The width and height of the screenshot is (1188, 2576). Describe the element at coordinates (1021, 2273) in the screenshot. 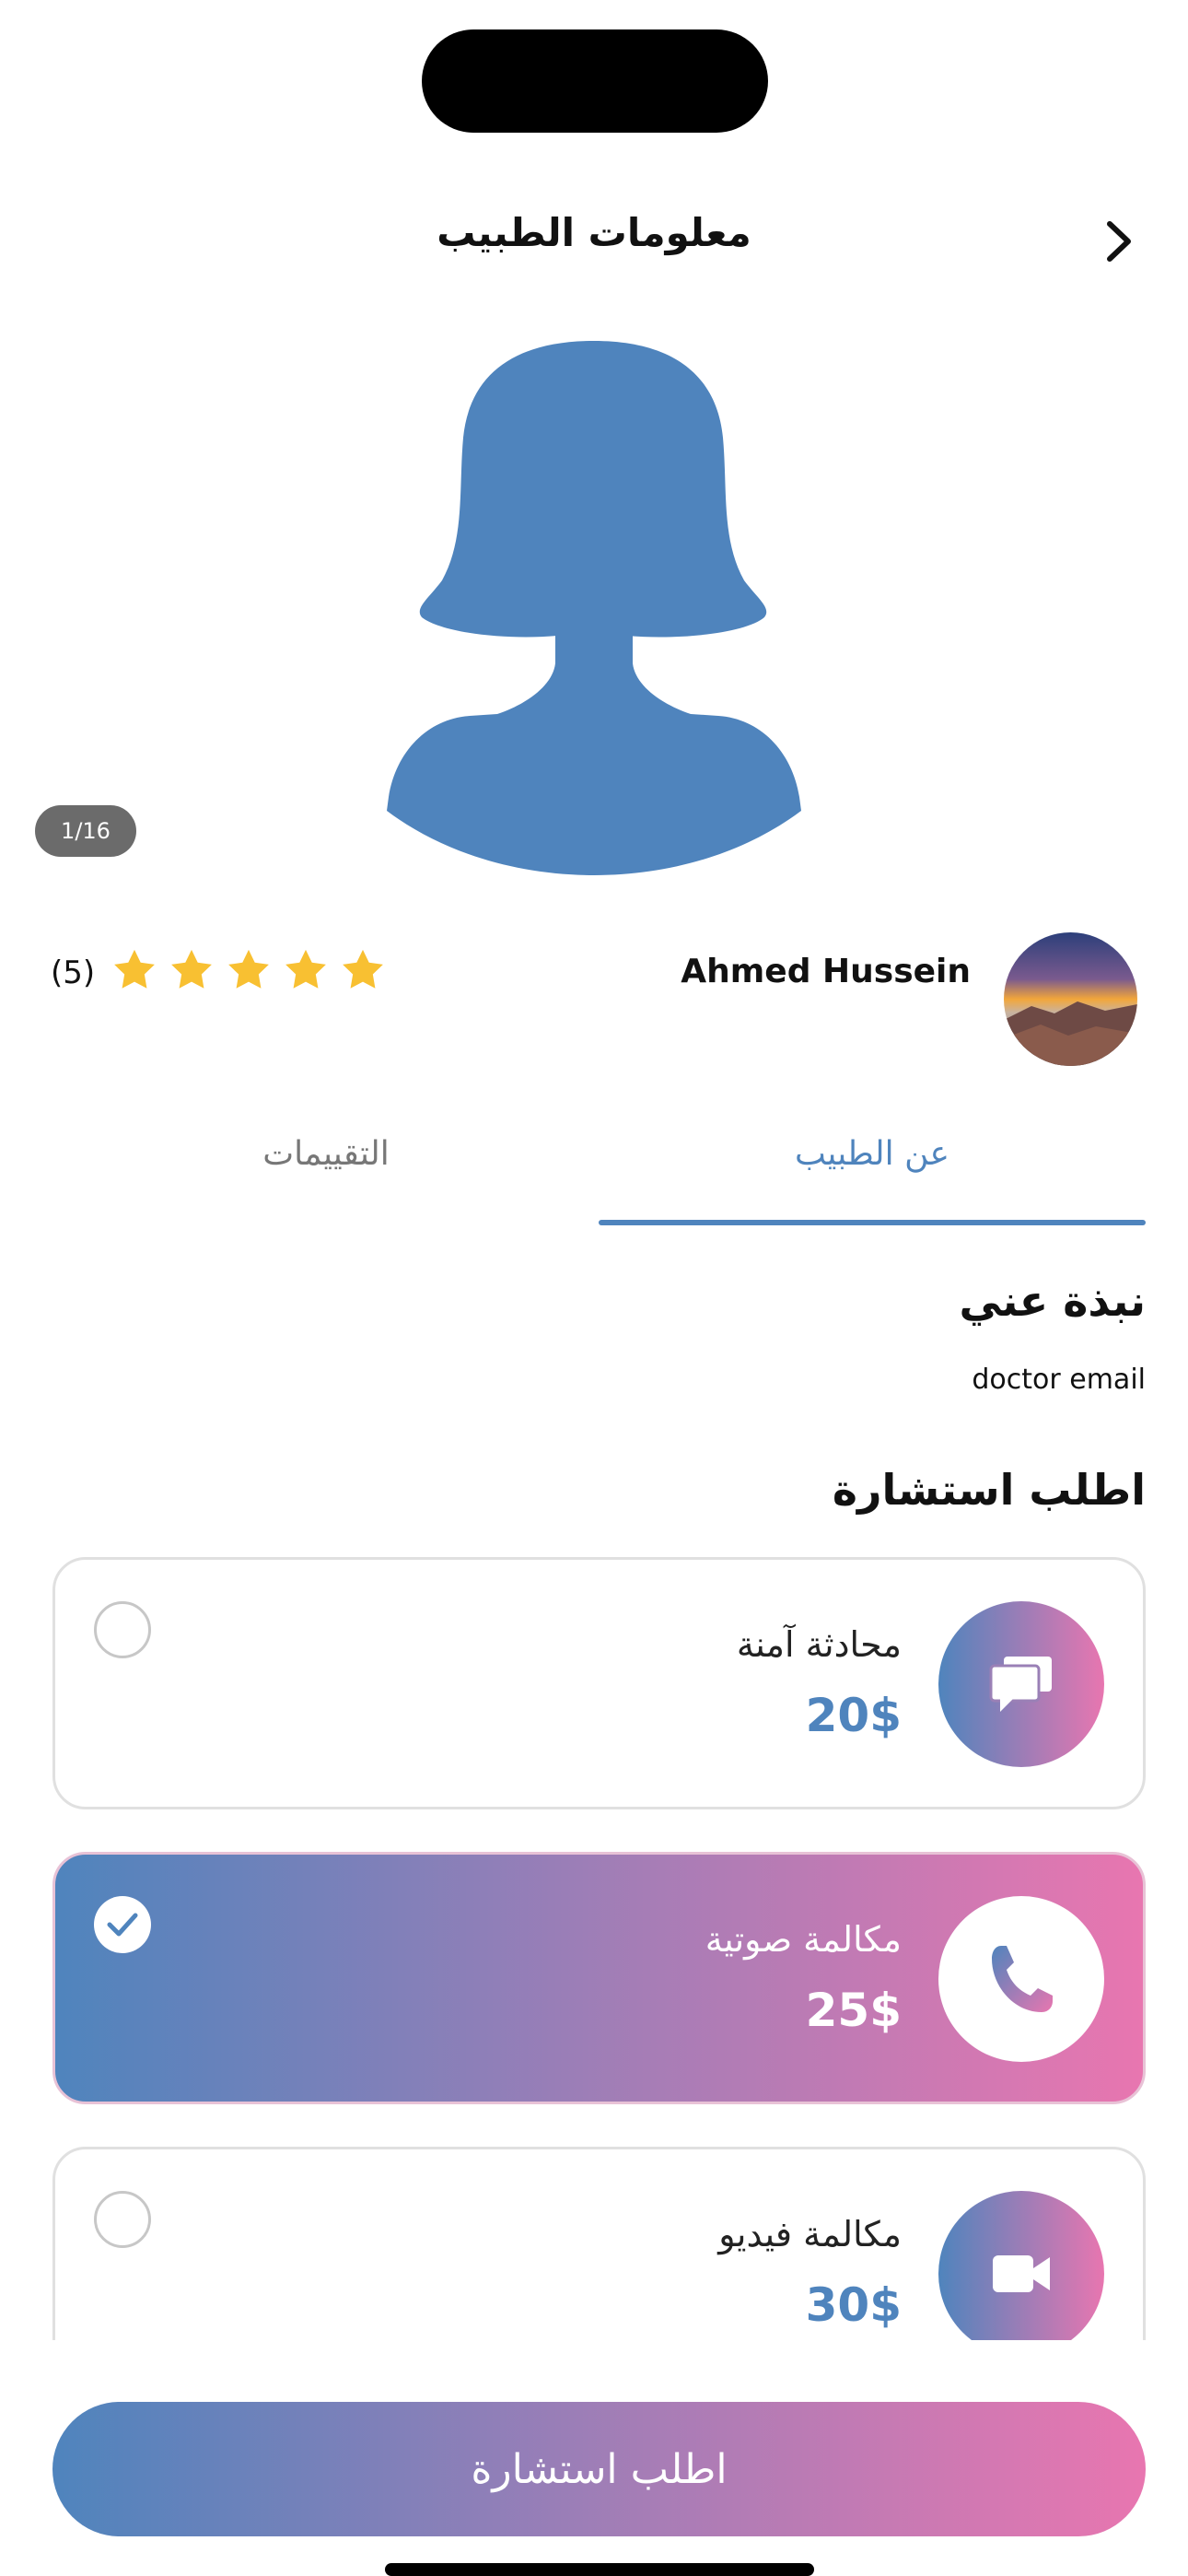

I see `video-camera-icon` at that location.